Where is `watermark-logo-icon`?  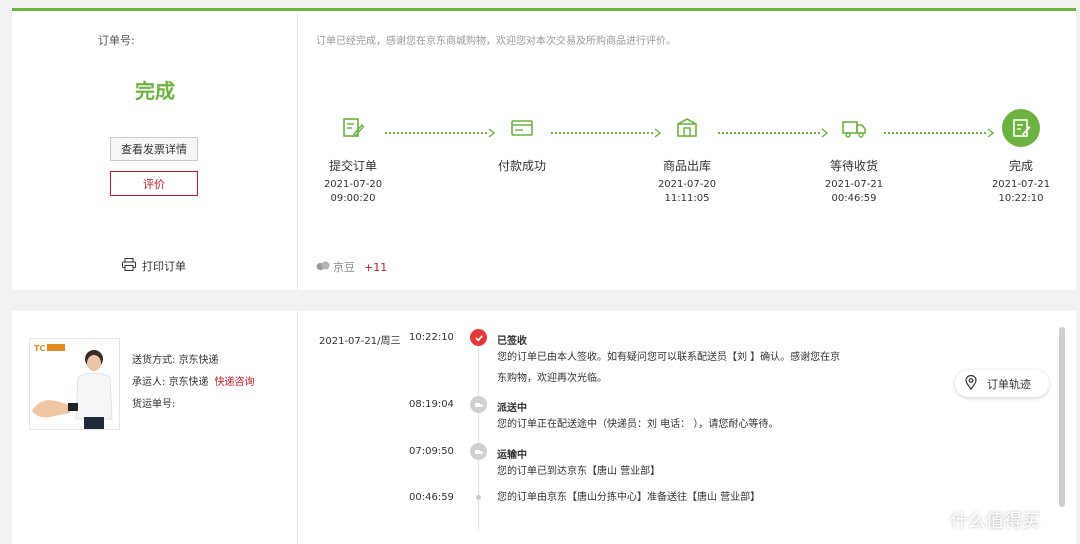
watermark-logo-icon is located at coordinates (930, 519).